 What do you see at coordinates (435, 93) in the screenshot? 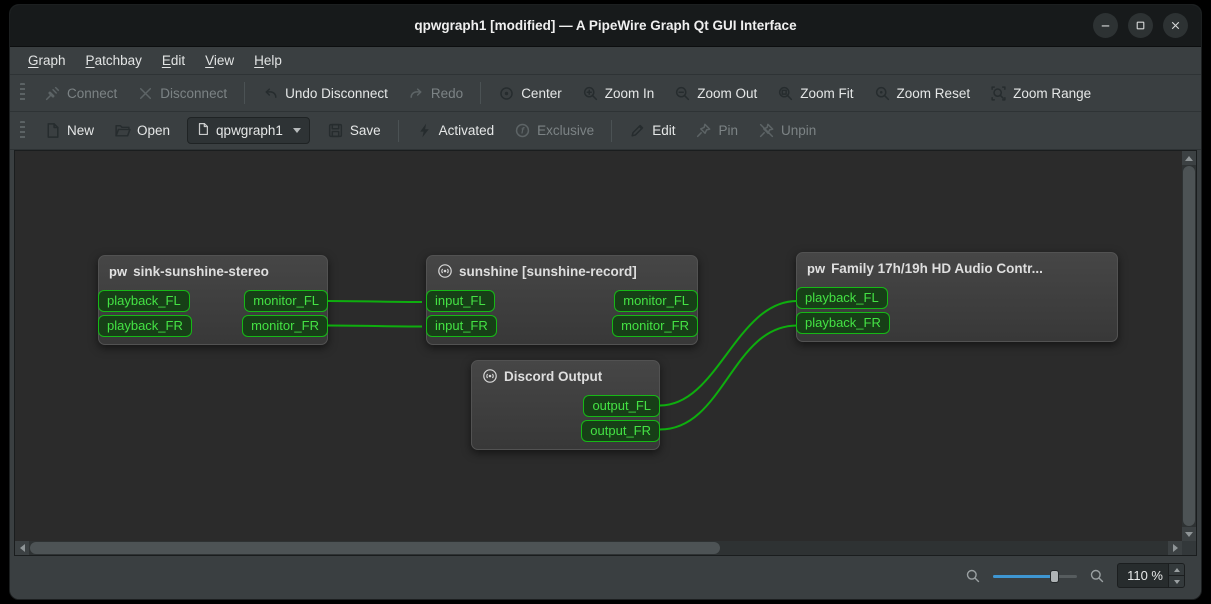
I see `redo-button: Redo` at bounding box center [435, 93].